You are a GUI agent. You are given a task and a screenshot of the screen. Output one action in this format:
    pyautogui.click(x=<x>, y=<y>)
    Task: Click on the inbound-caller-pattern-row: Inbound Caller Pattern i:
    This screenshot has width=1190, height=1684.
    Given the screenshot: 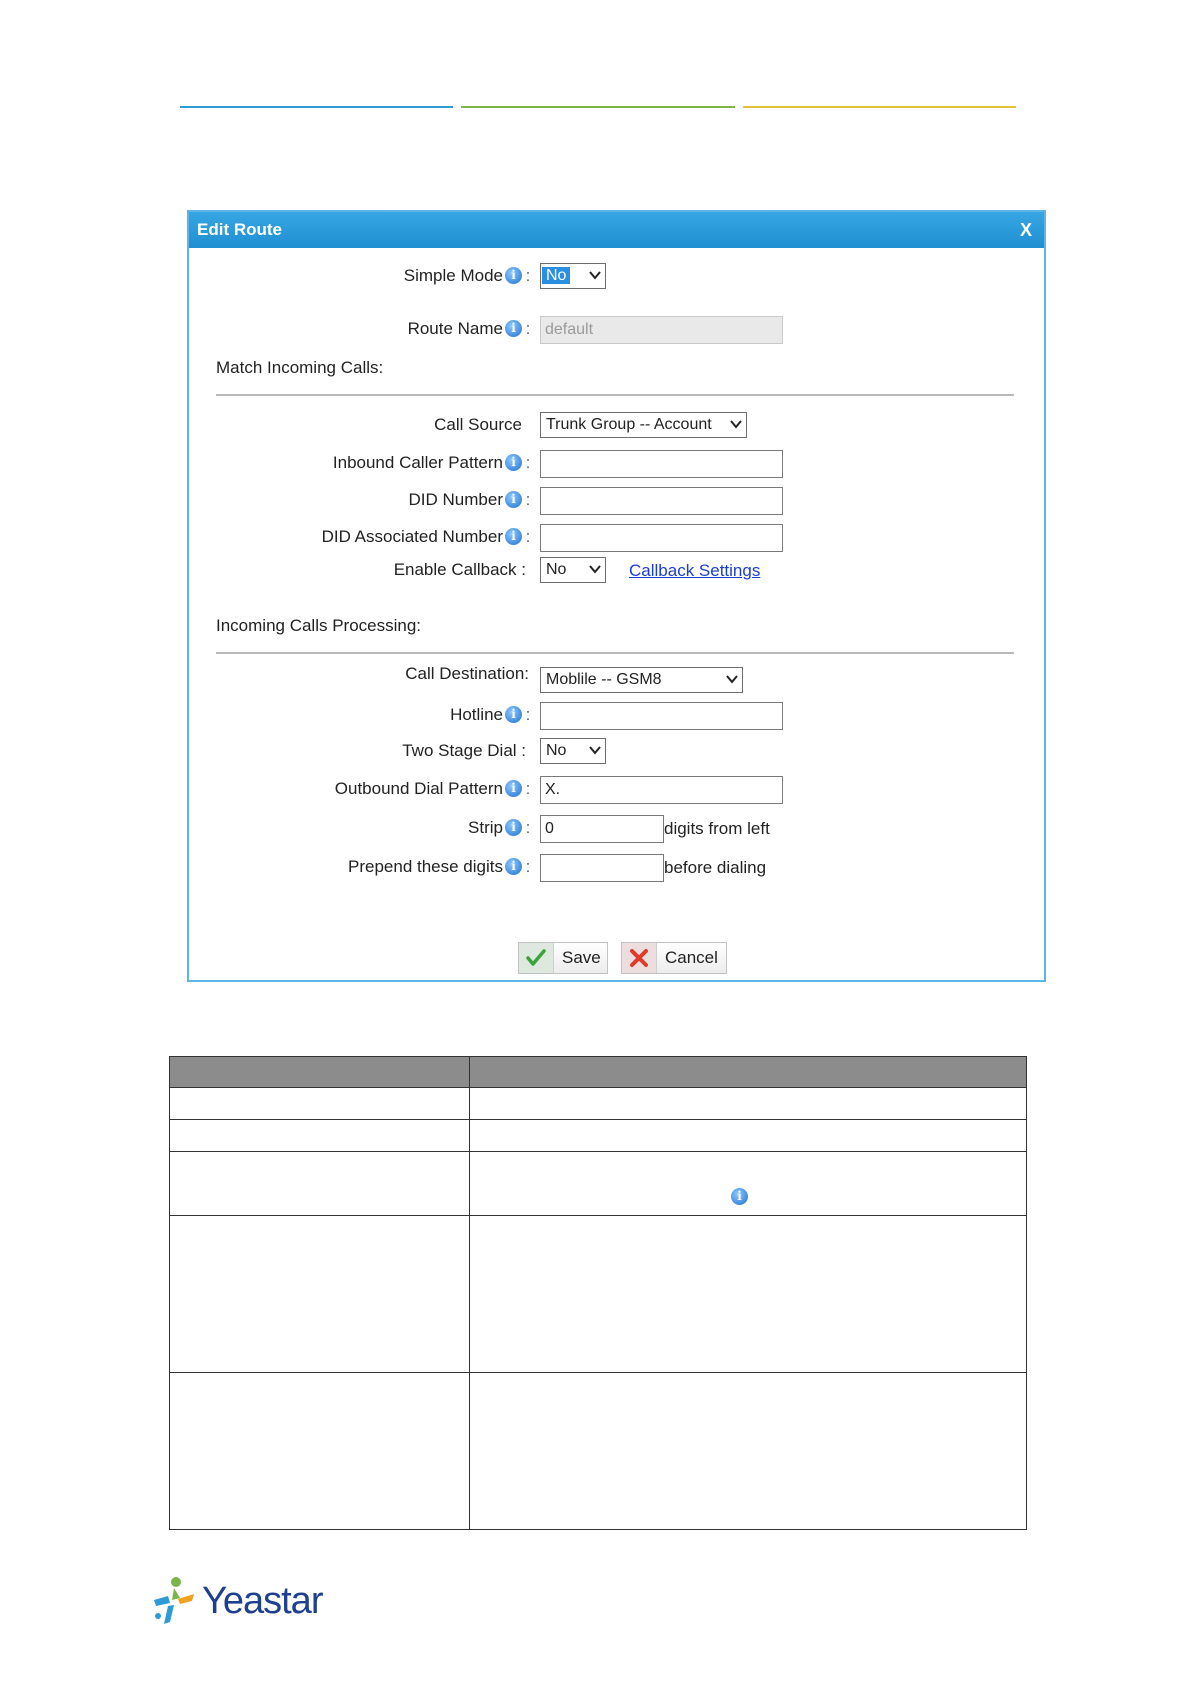 What is the action you would take?
    pyautogui.click(x=616, y=463)
    